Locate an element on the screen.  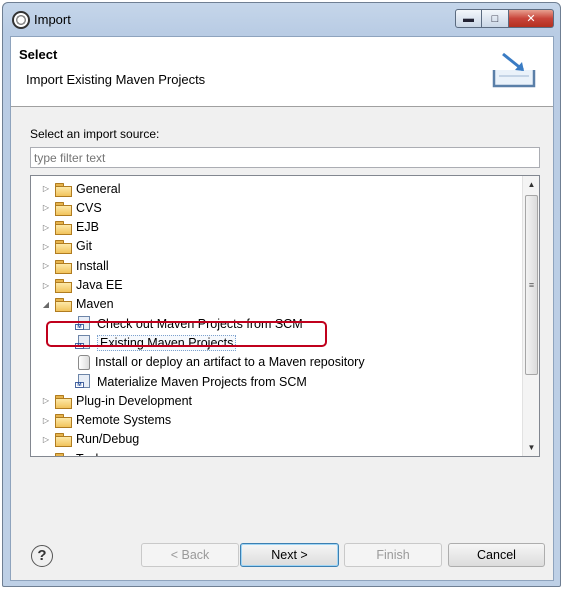
selection-highlight-annotation is located at coordinates (186, 334).